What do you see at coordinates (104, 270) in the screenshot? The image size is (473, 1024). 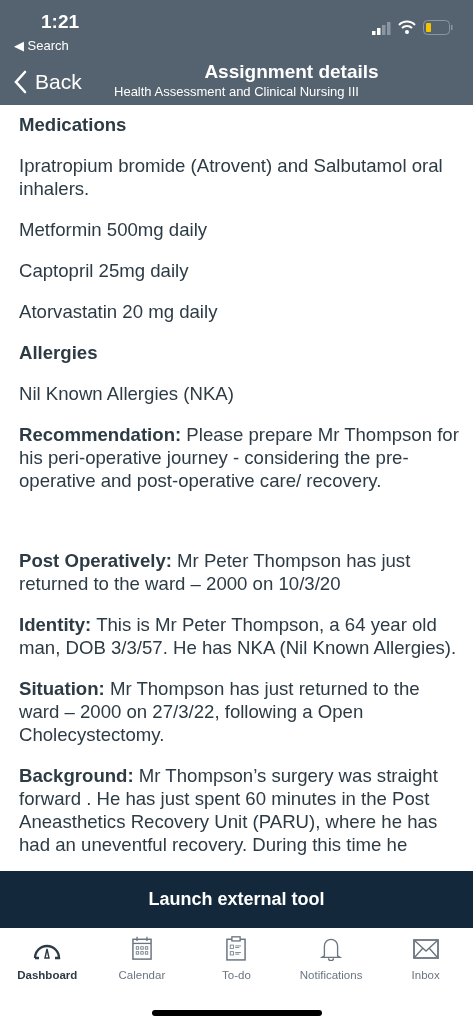 I see `body-paragraph: Captopril 25mg daily` at bounding box center [104, 270].